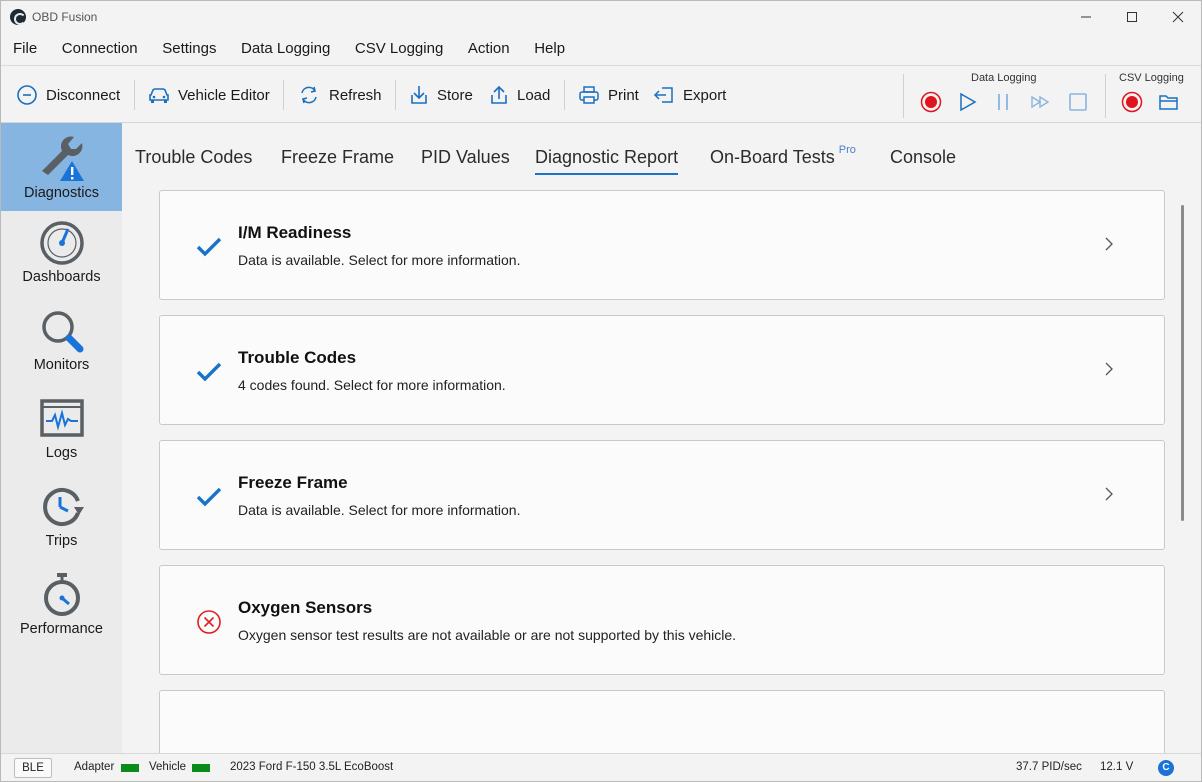  What do you see at coordinates (455, 95) in the screenshot?
I see `store-label: Store` at bounding box center [455, 95].